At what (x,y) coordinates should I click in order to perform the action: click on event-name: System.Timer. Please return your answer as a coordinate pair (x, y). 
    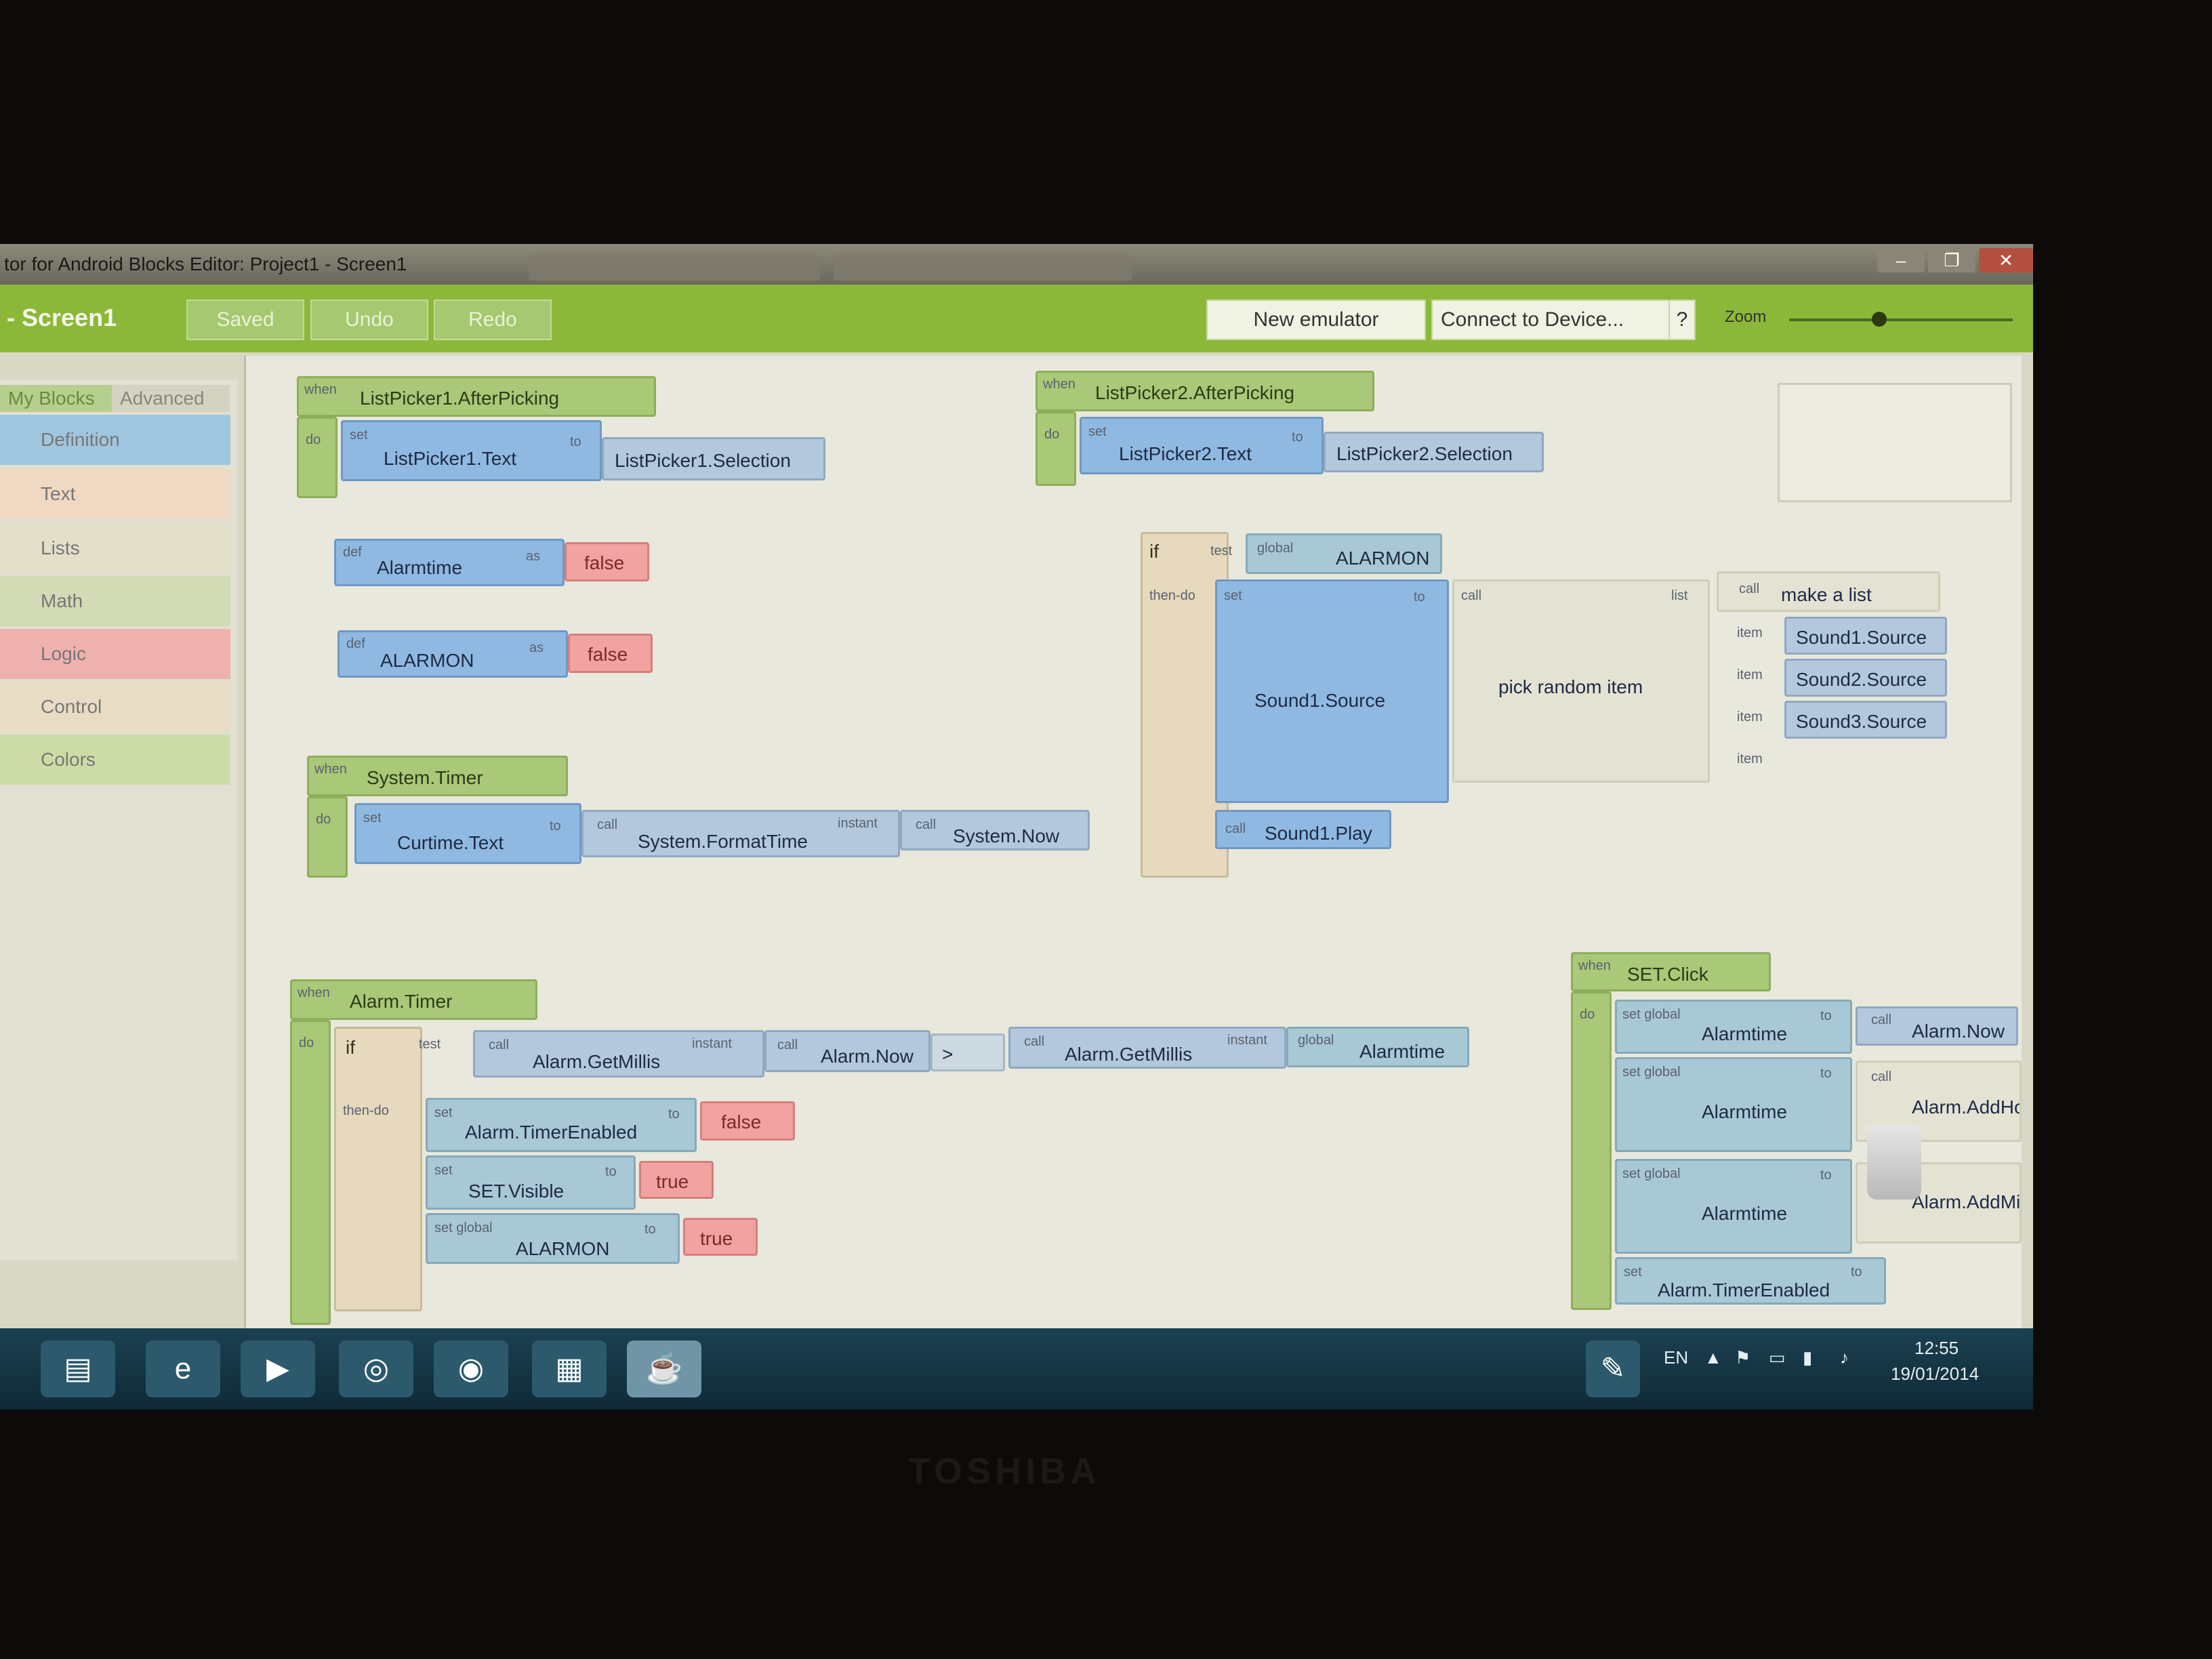
    Looking at the image, I should click on (425, 777).